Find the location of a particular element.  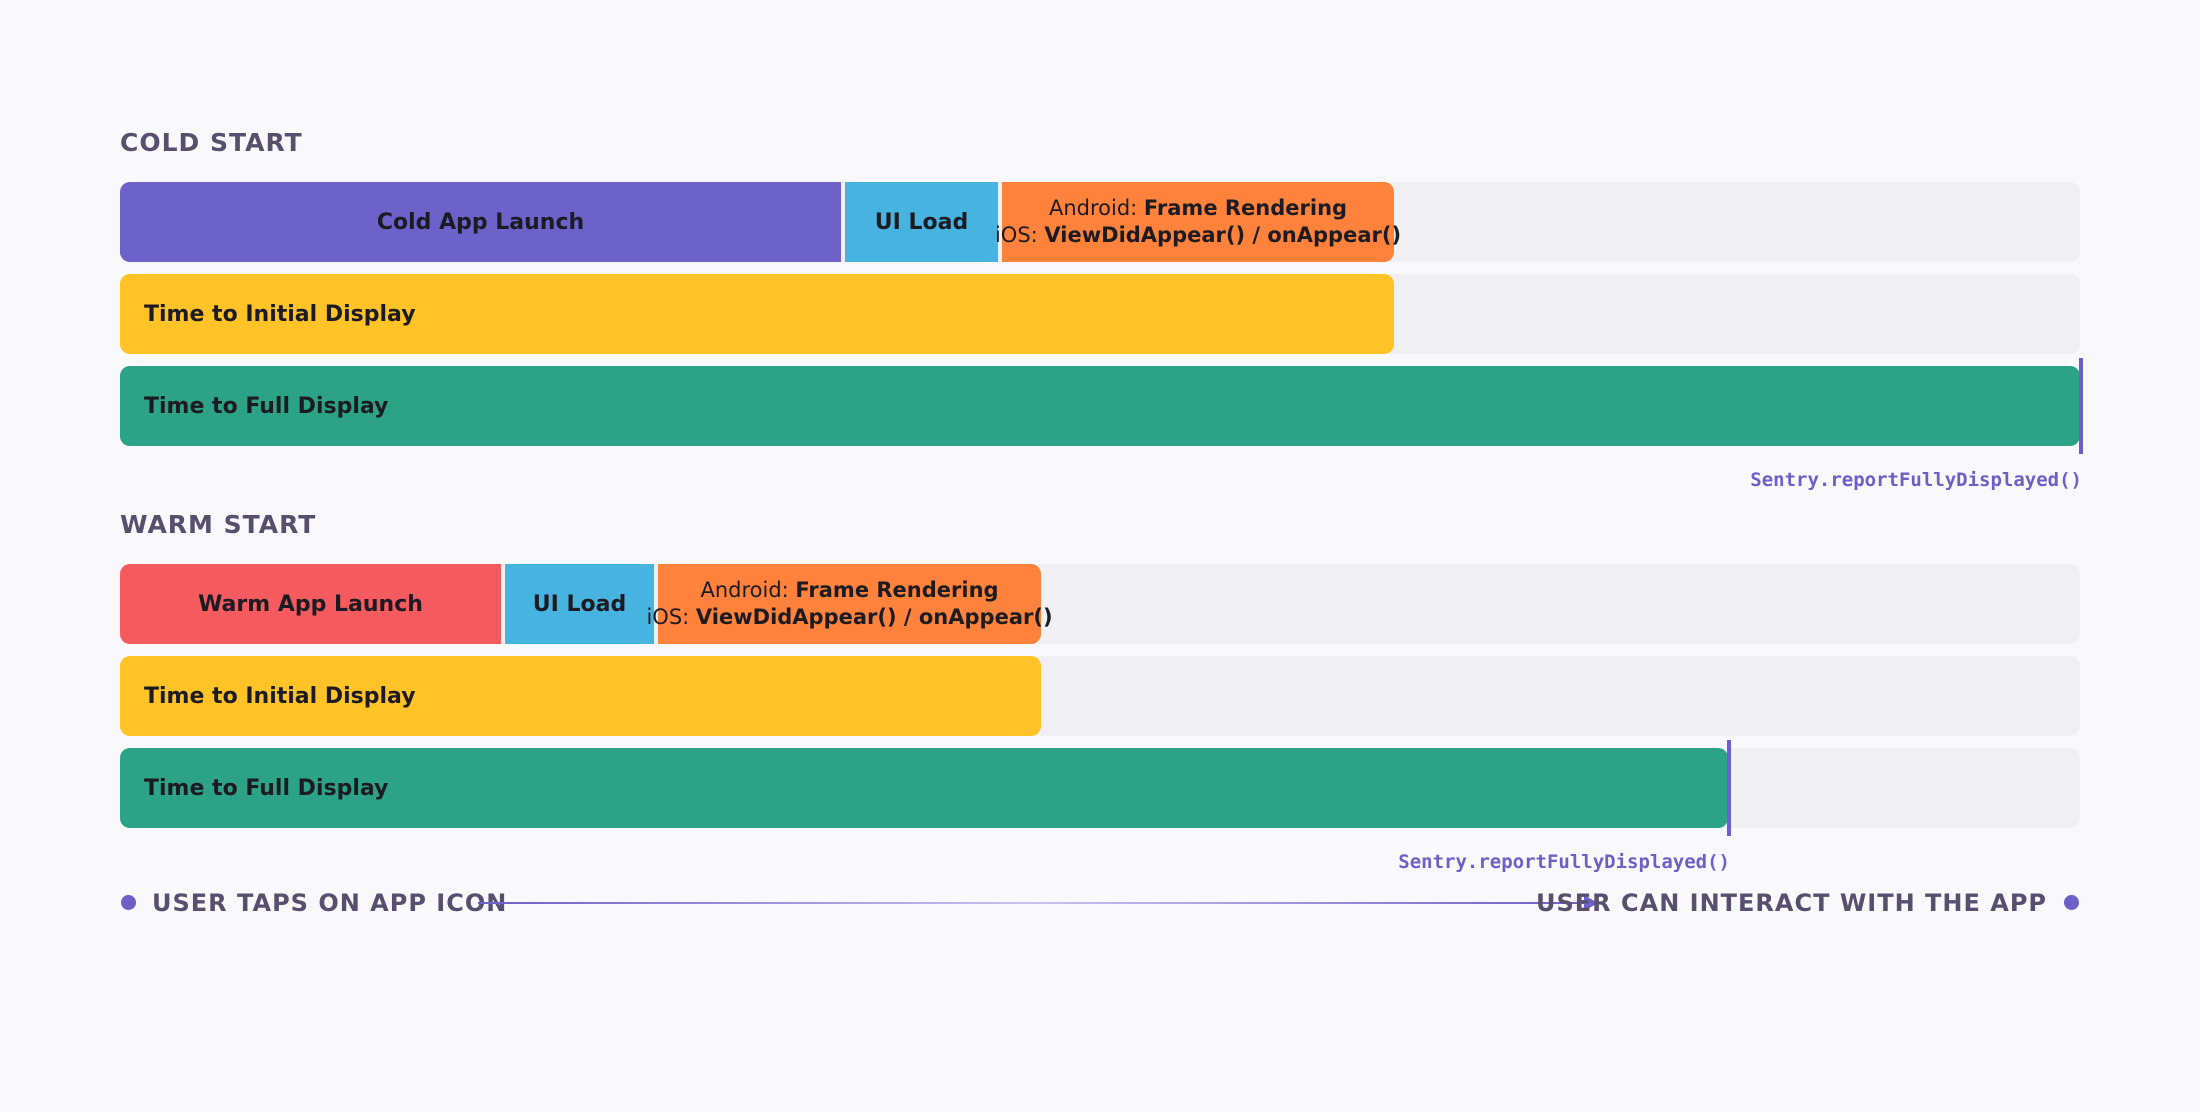

warm-android-prefix: Android: is located at coordinates (748, 590).